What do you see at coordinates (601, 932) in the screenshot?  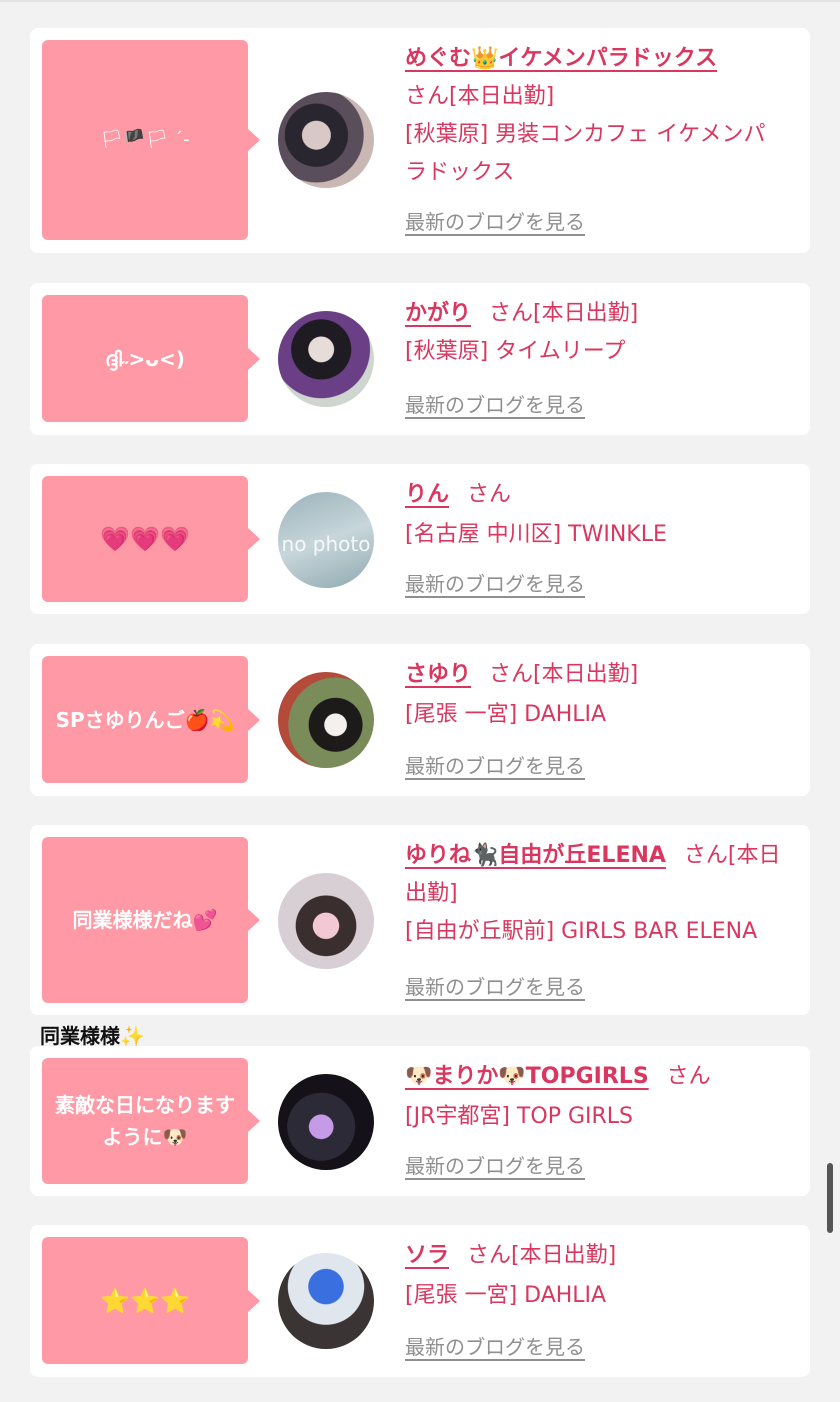 I see `shop-link: [自由が丘駅前] GIRLS BAR ELENA` at bounding box center [601, 932].